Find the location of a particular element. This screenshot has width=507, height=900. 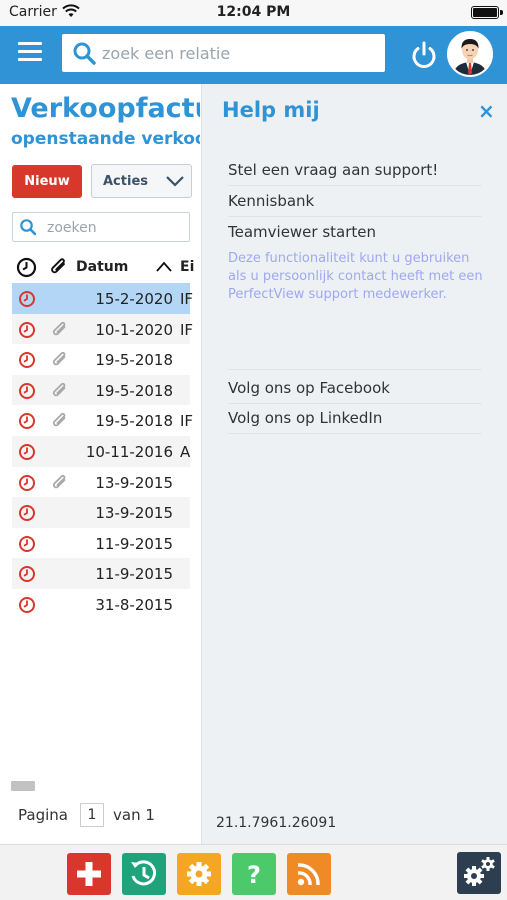

help-link-facebook: Volg ons op Facebook is located at coordinates (355, 389).